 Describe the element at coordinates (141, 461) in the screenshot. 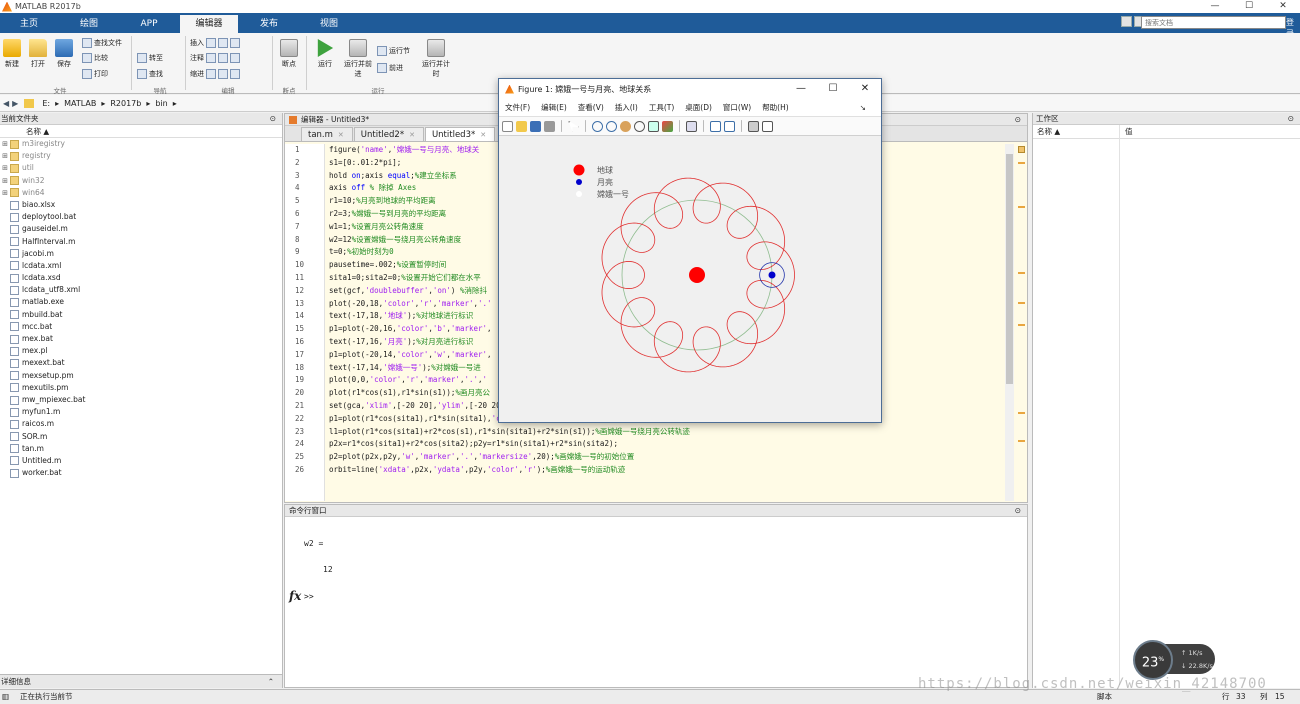

I see `file-list-item: Untitled.m` at that location.